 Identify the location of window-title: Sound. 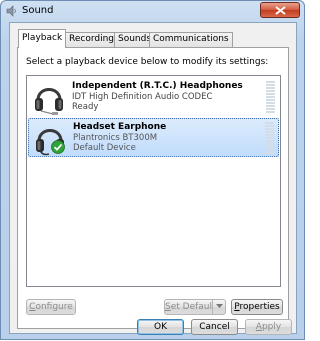
(38, 10).